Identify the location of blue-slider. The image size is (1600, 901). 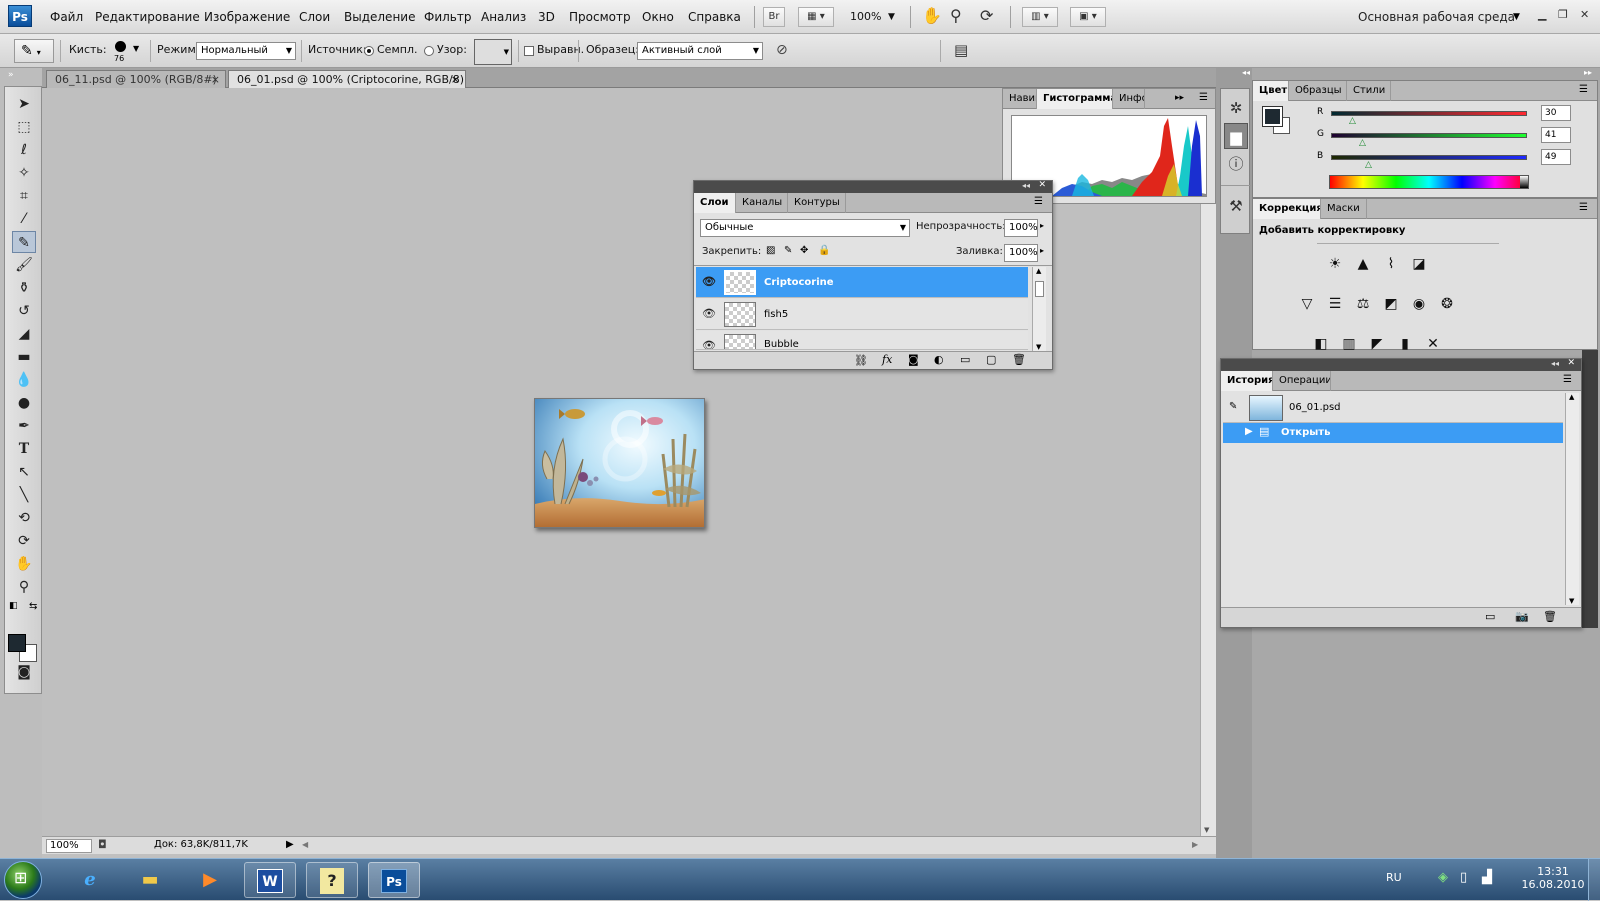
(1429, 157).